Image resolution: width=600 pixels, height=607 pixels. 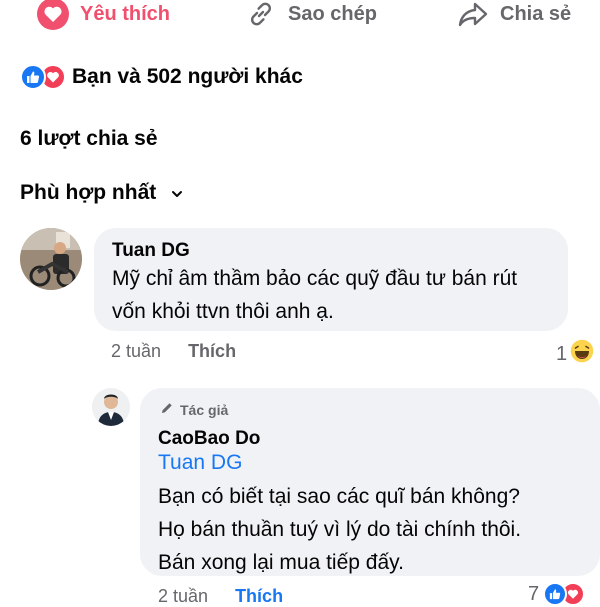 I want to click on share-button: Chia sẻ, so click(x=513, y=16).